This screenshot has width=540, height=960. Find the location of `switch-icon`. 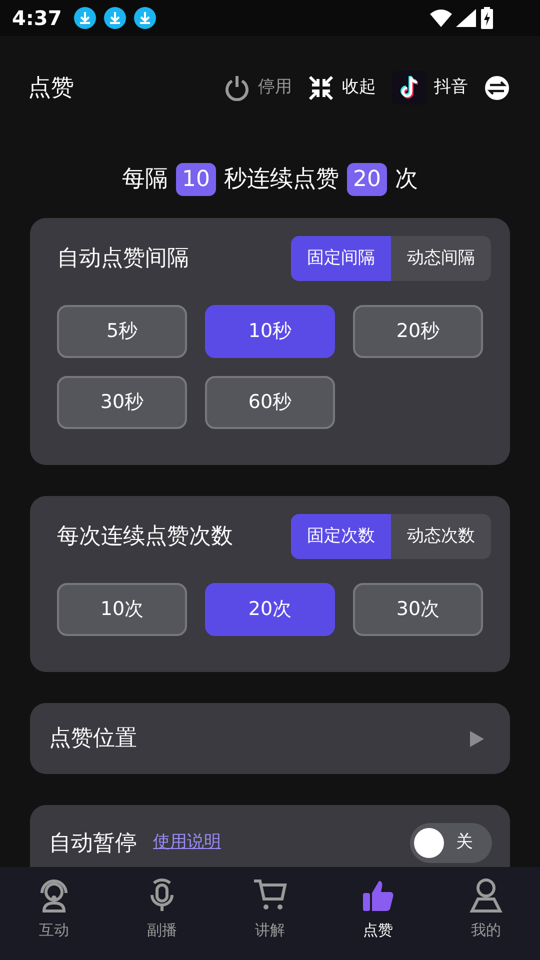

switch-icon is located at coordinates (497, 88).